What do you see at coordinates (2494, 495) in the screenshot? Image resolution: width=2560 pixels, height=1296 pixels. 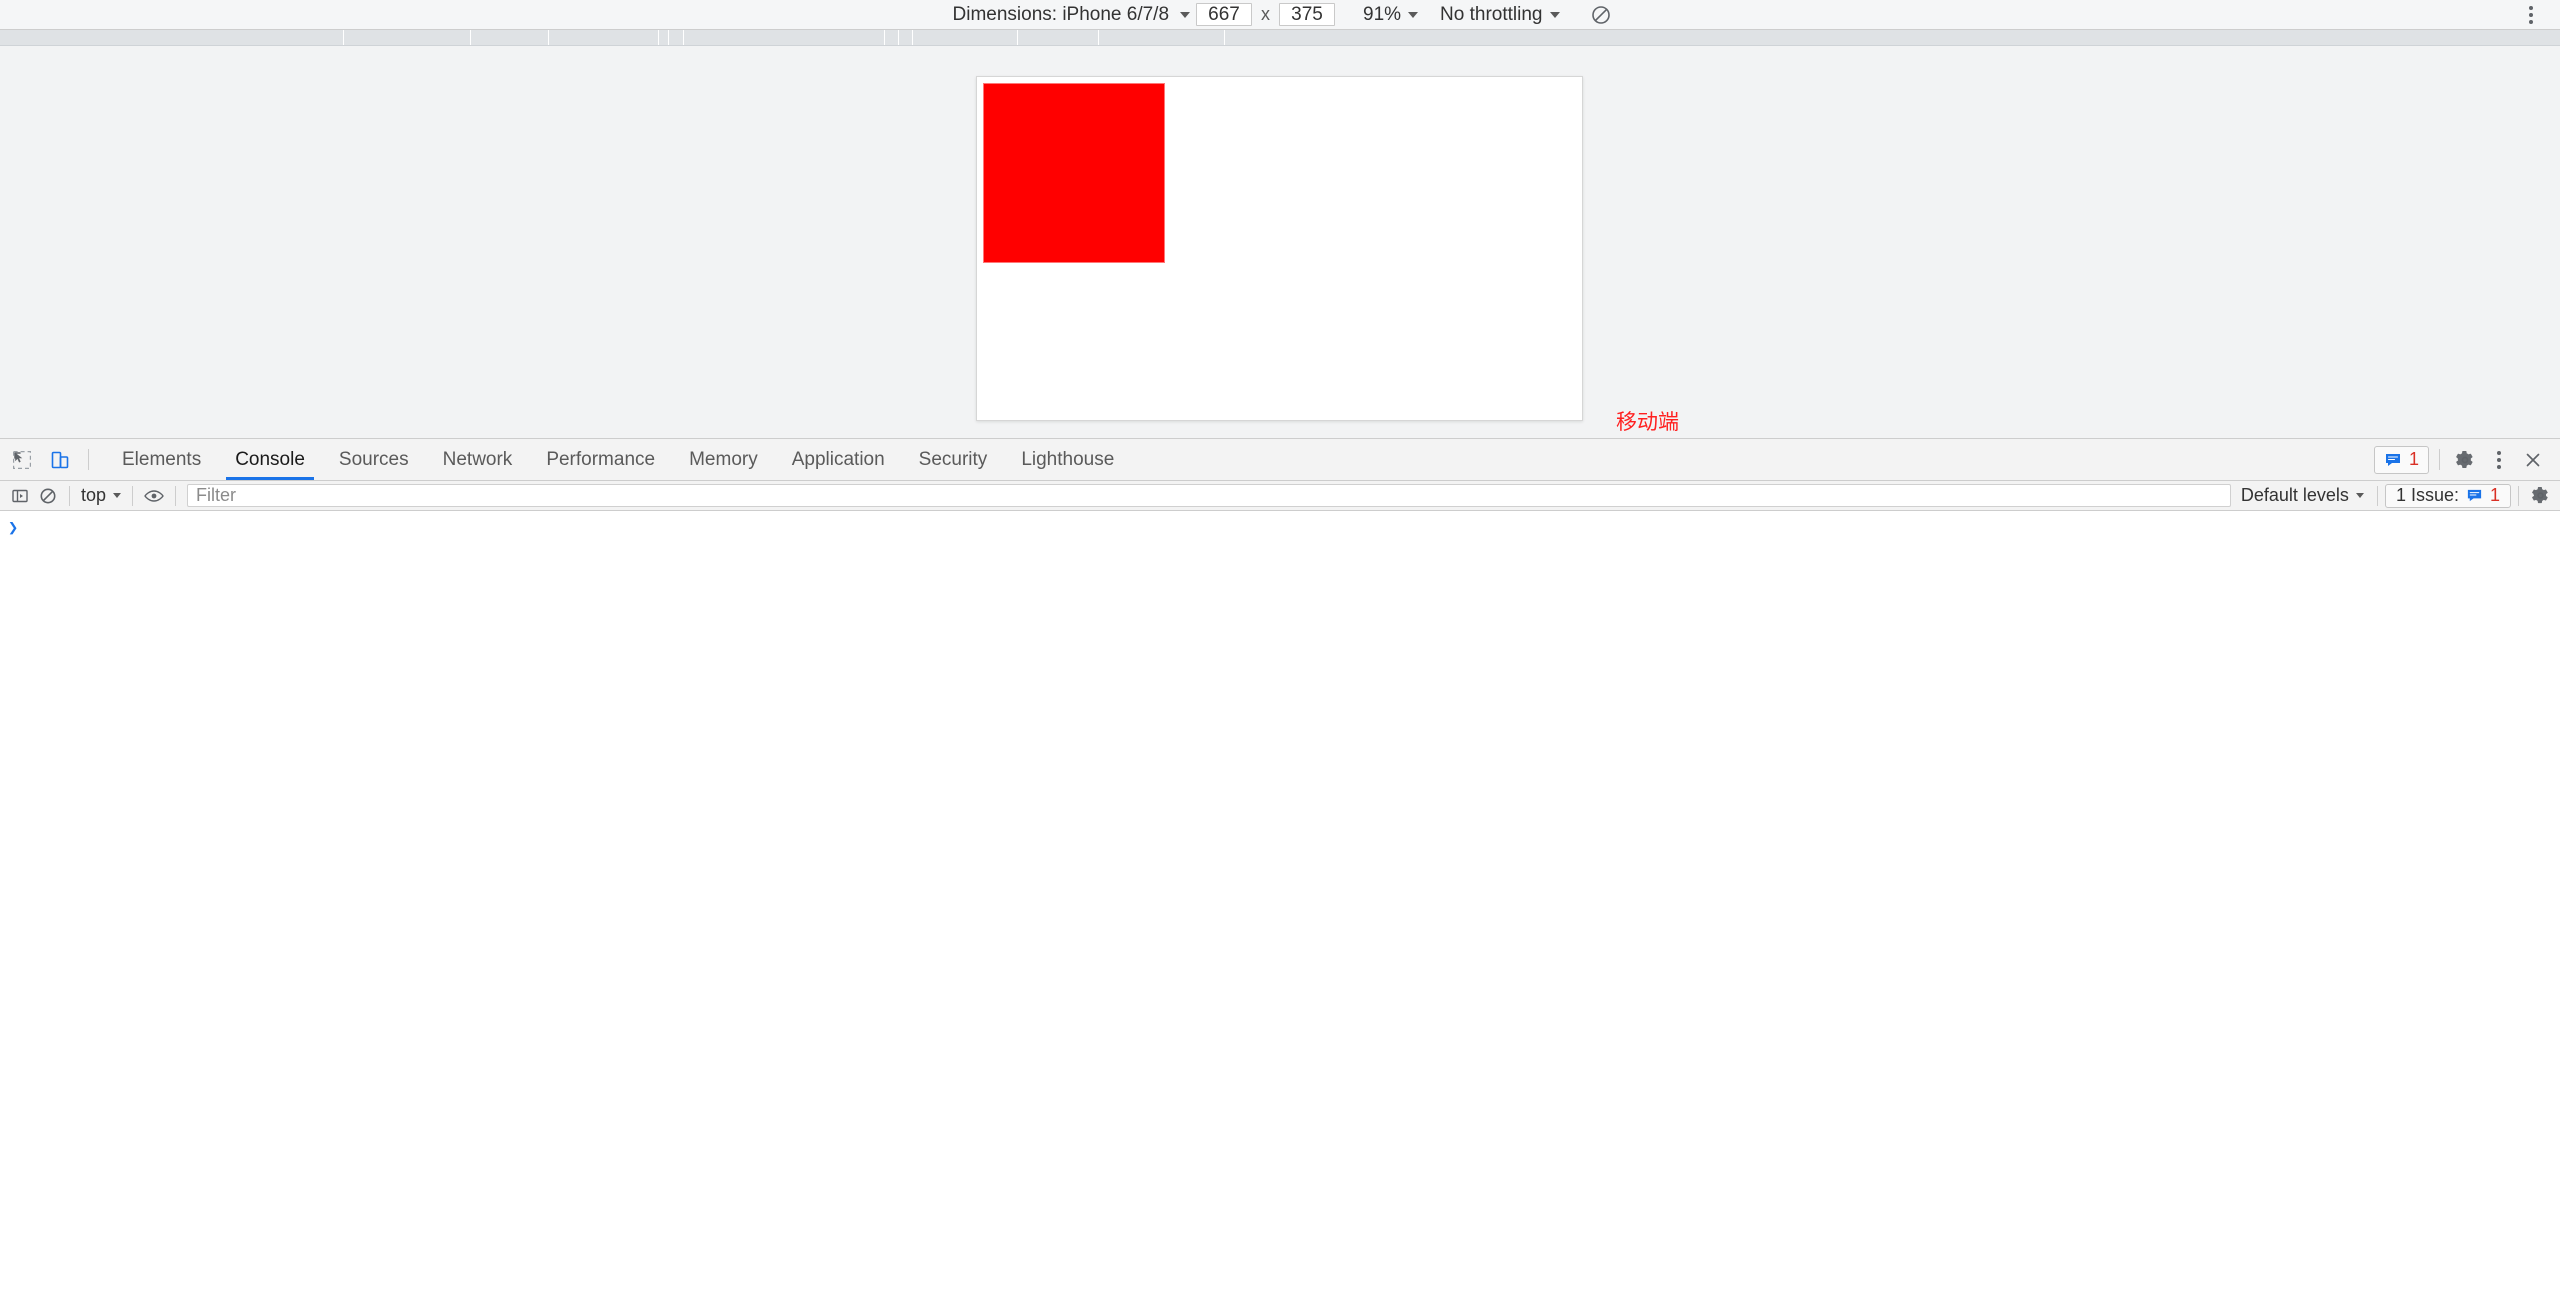 I see `console-issues-count: 1` at bounding box center [2494, 495].